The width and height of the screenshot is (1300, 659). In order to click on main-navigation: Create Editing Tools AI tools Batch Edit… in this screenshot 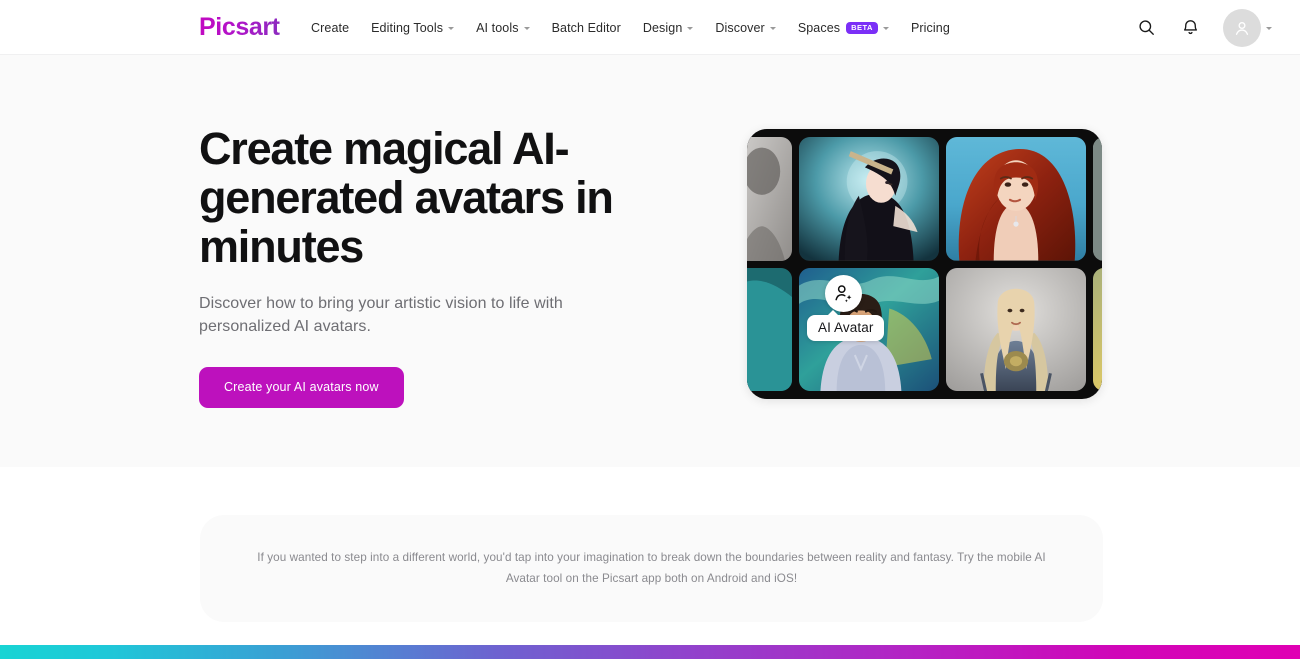, I will do `click(636, 27)`.